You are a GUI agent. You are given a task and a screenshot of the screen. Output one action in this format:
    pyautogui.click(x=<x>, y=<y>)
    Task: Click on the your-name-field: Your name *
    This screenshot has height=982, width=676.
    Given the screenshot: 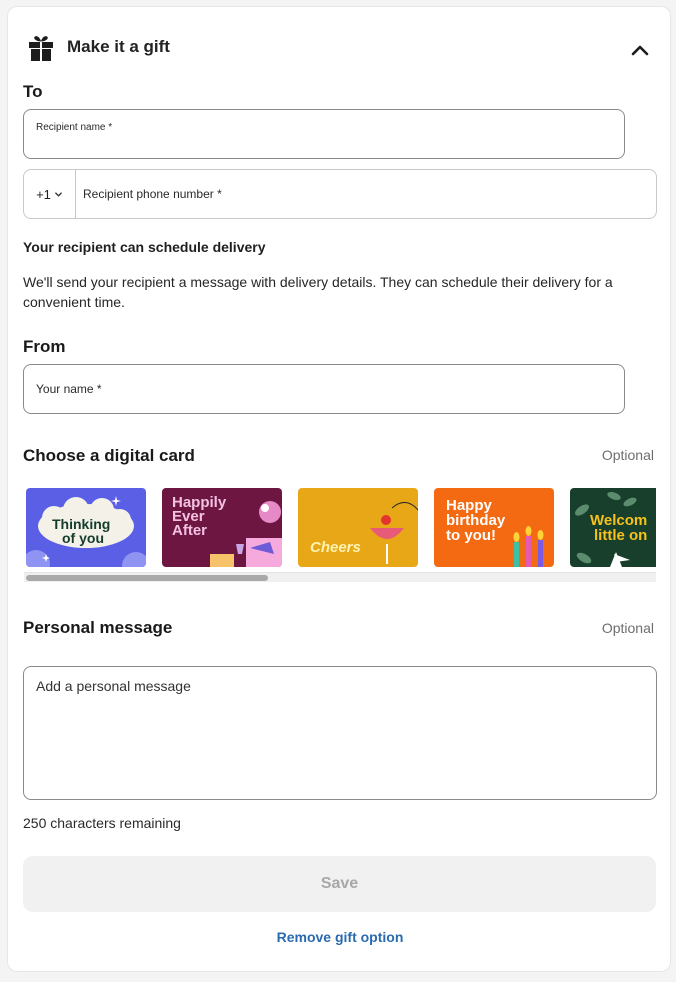 What is the action you would take?
    pyautogui.click(x=324, y=389)
    